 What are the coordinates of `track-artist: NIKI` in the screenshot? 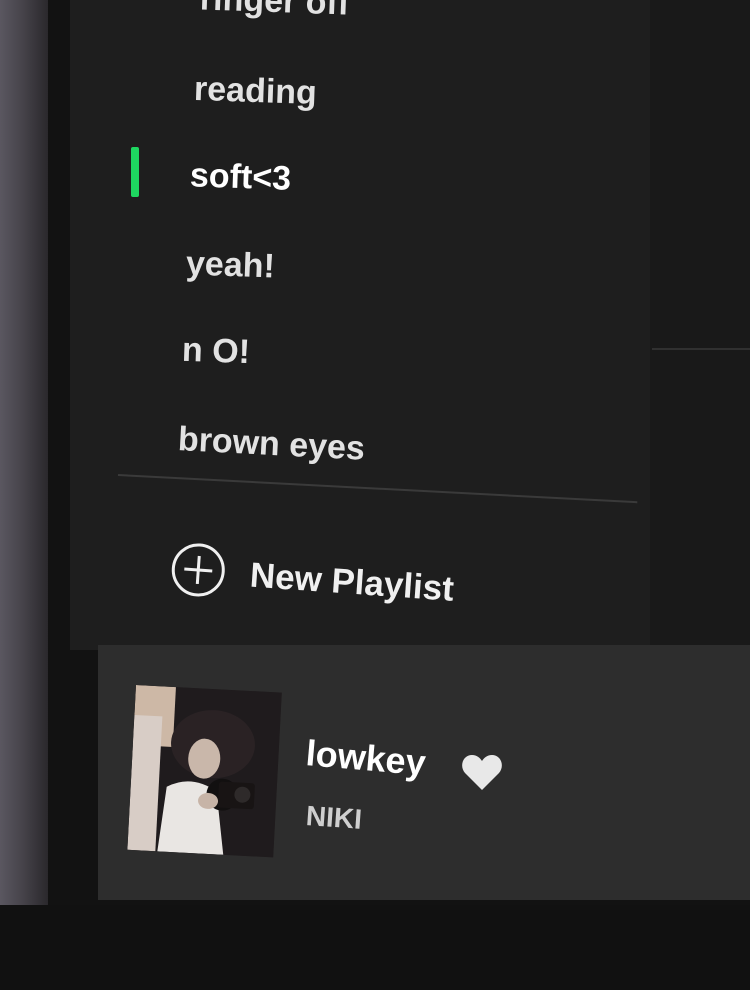 It's located at (334, 818).